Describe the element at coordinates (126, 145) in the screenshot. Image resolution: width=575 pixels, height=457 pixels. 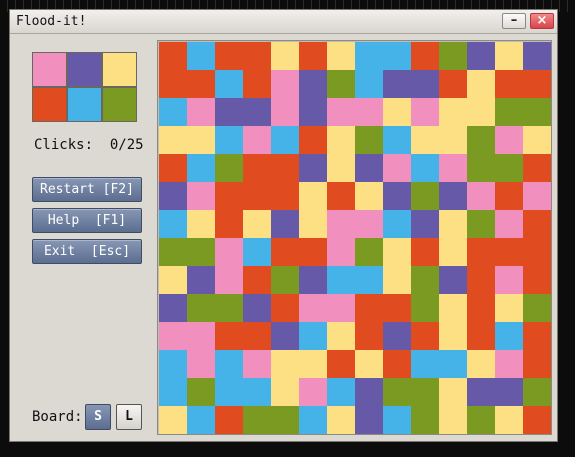
I see `clicks-value: 0/25` at that location.